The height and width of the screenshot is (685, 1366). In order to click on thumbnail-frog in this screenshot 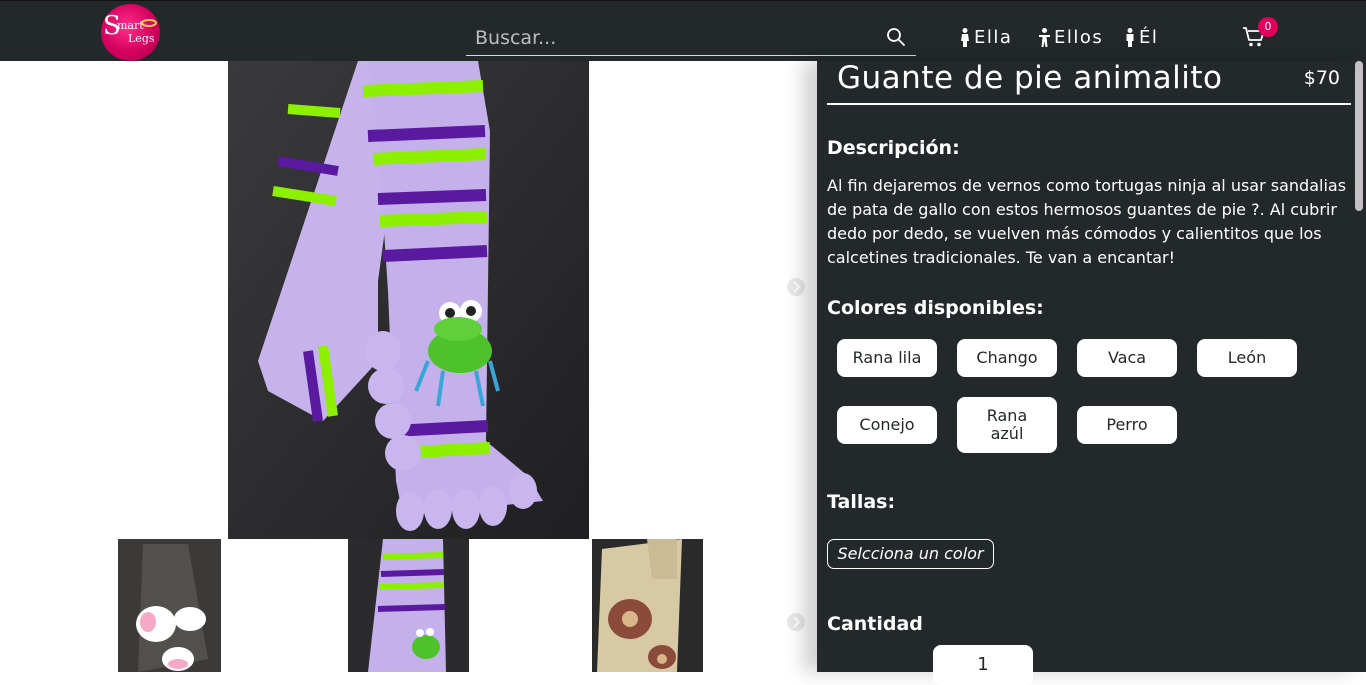, I will do `click(408, 605)`.